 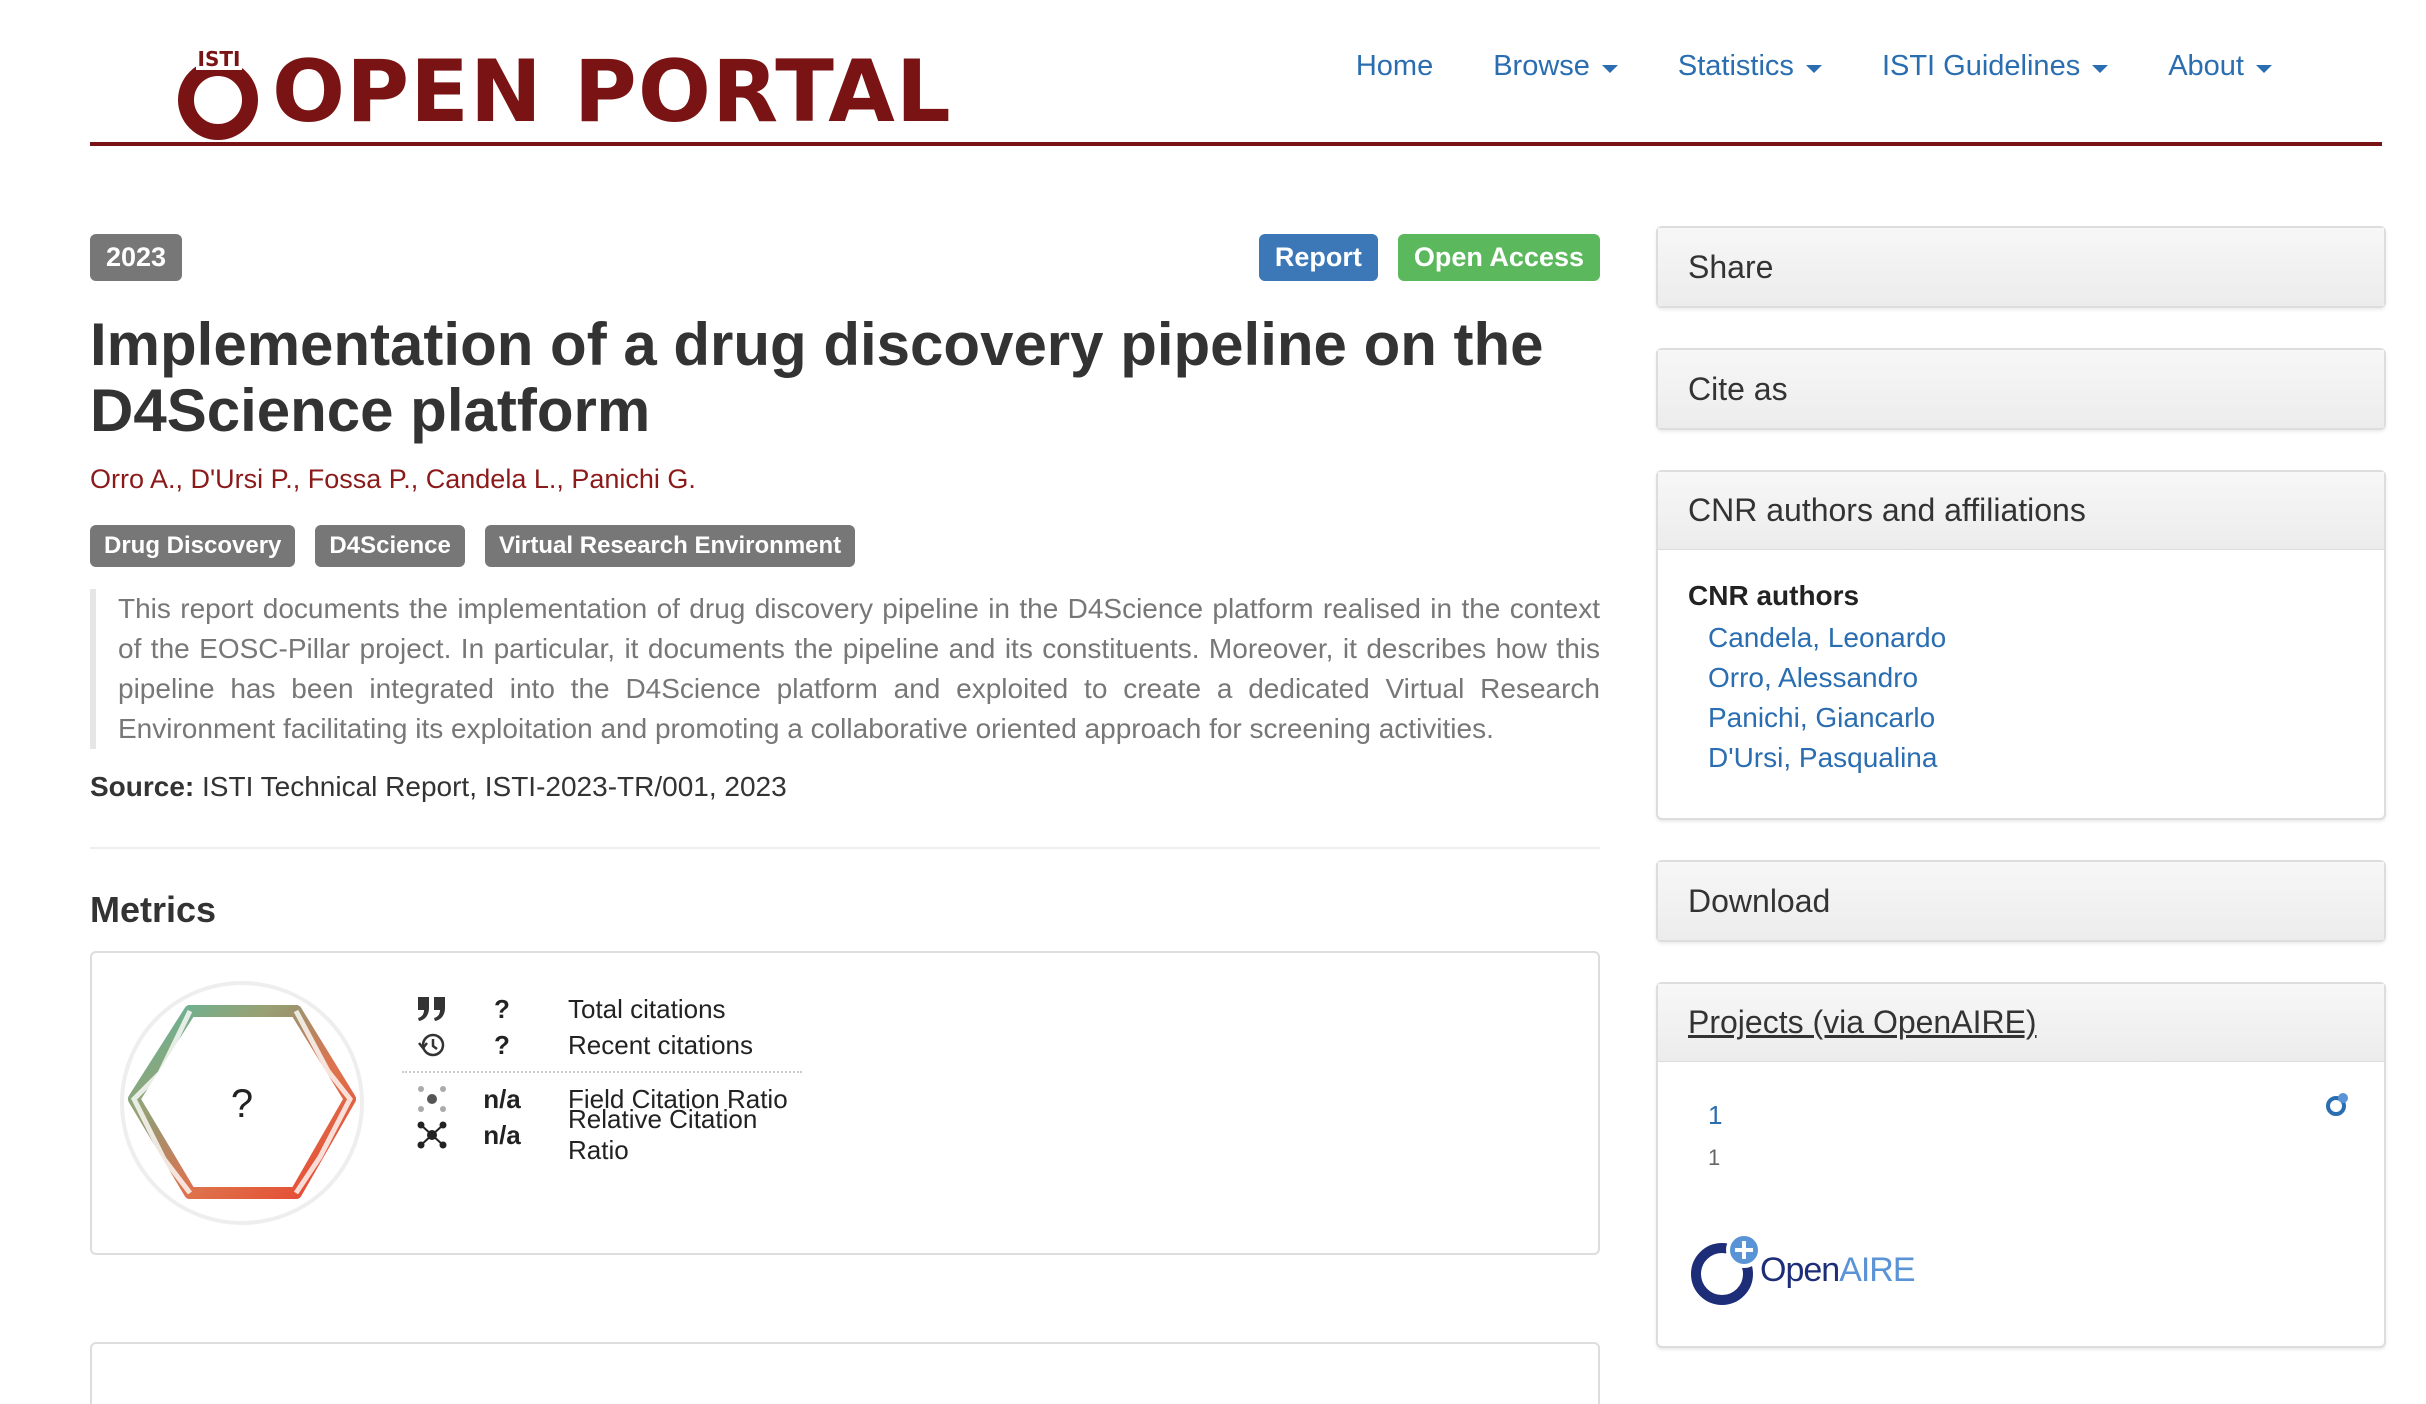 What do you see at coordinates (670, 546) in the screenshot?
I see `keyword-badge: Virtual Research Environment` at bounding box center [670, 546].